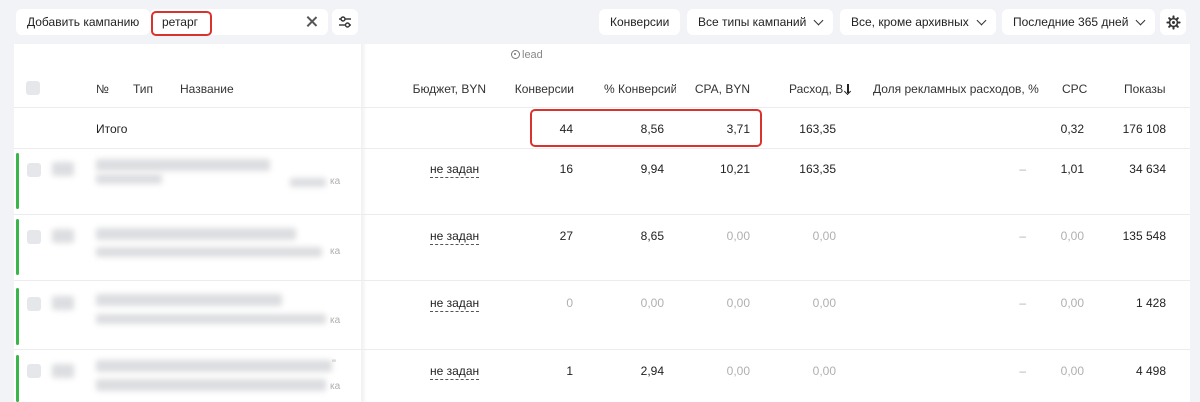  Describe the element at coordinates (652, 371) in the screenshot. I see `cell-conversion-rate: 2,94` at that location.